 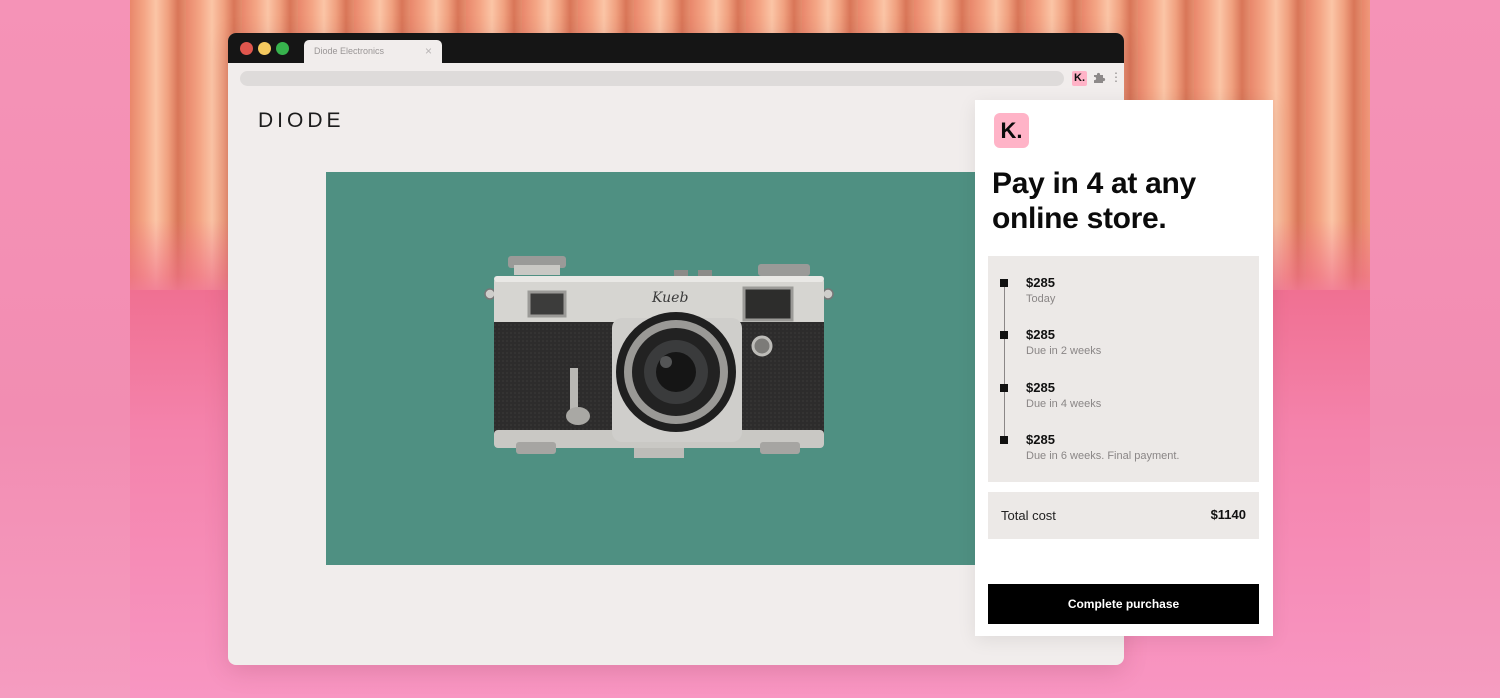 I want to click on klarna-logo: K., so click(x=1011, y=130).